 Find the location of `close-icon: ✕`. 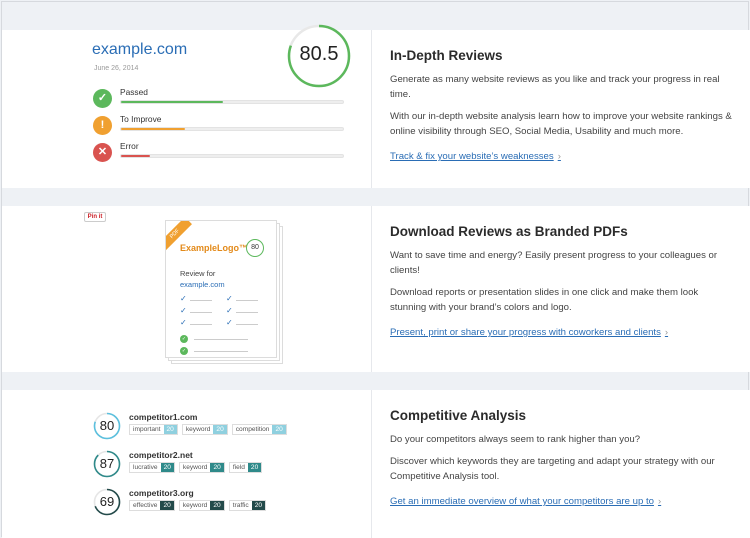

close-icon: ✕ is located at coordinates (102, 152).